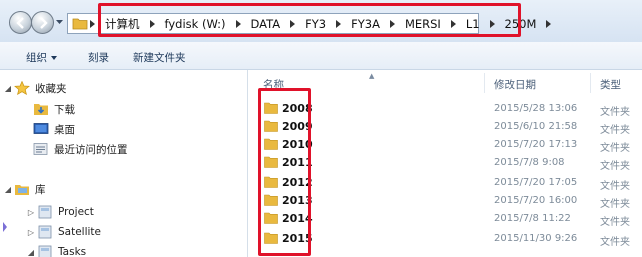 This screenshot has width=642, height=257. I want to click on file-row: 2014 2015/7/8 11:22 文件夹, so click(452, 219).